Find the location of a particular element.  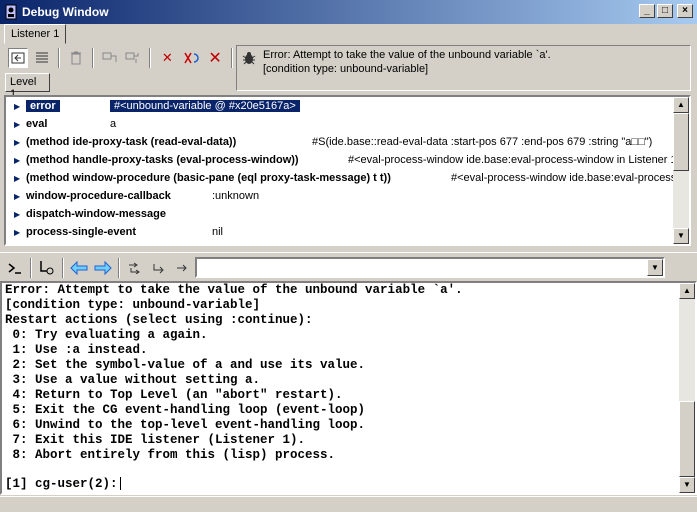

stack-frame-name: error is located at coordinates (43, 106).